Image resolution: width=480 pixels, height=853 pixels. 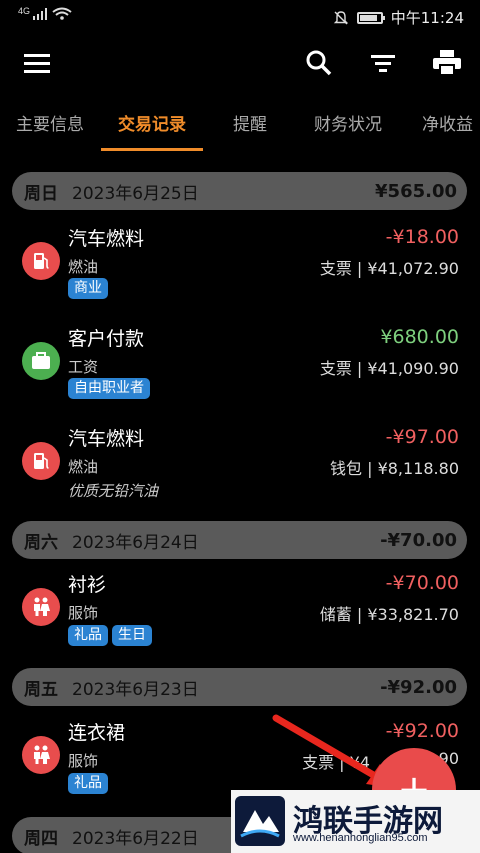 What do you see at coordinates (152, 149) in the screenshot?
I see `active-tab-indicator` at bounding box center [152, 149].